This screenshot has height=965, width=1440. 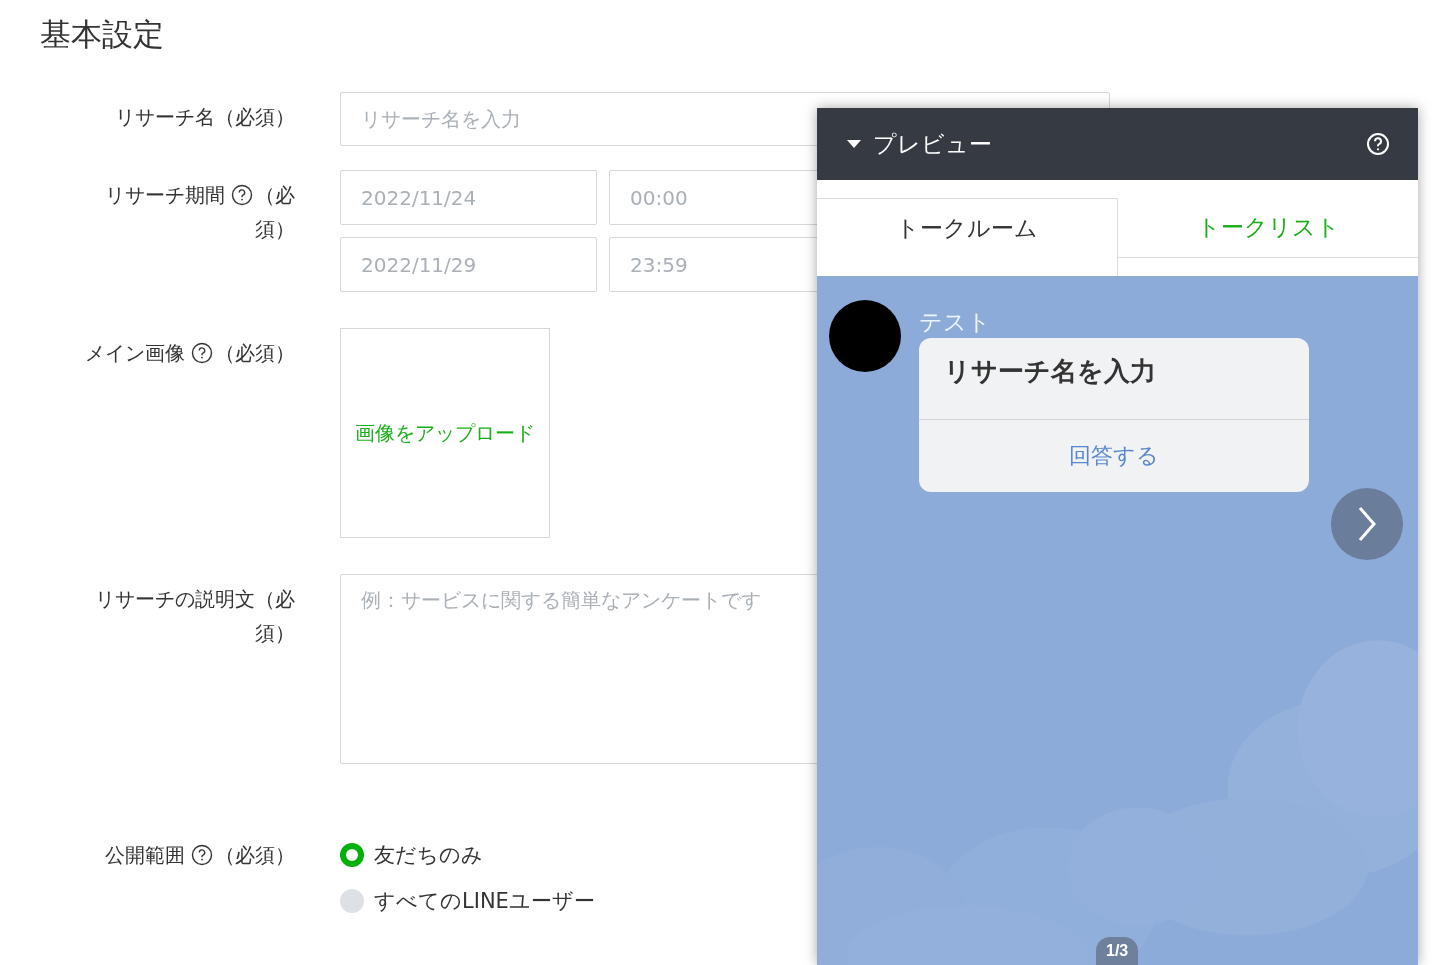 I want to click on field-label: リサーチの説明文, so click(x=175, y=599).